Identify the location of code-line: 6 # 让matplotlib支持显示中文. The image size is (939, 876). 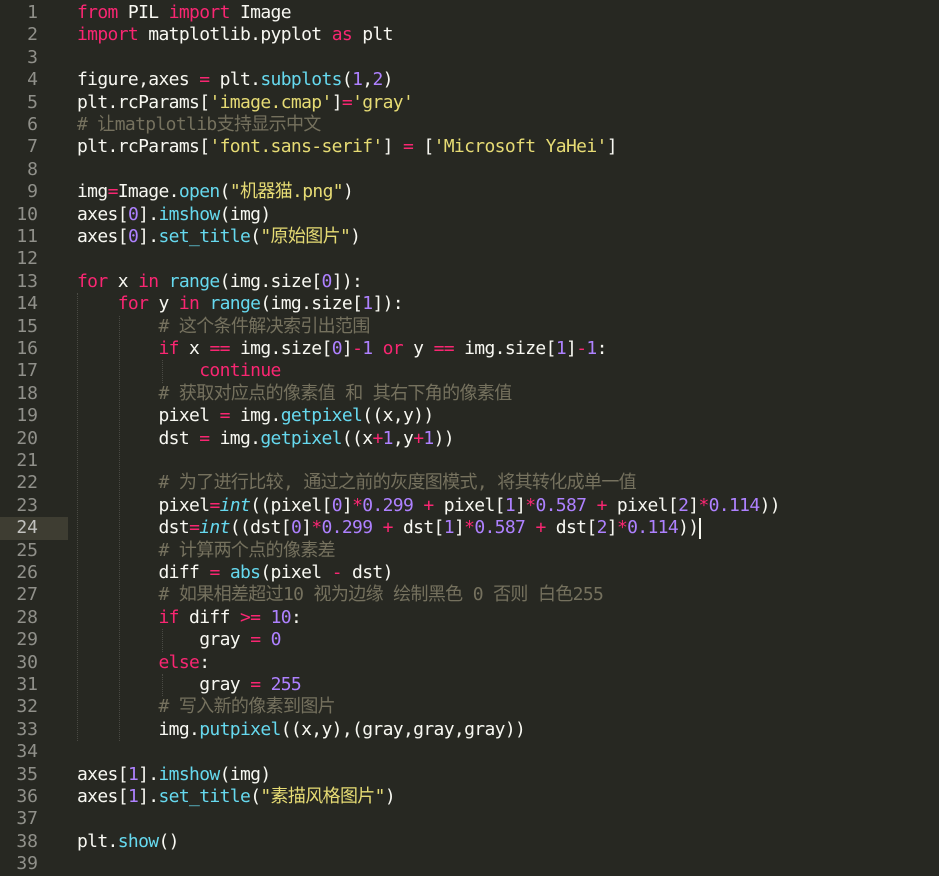
(469, 125).